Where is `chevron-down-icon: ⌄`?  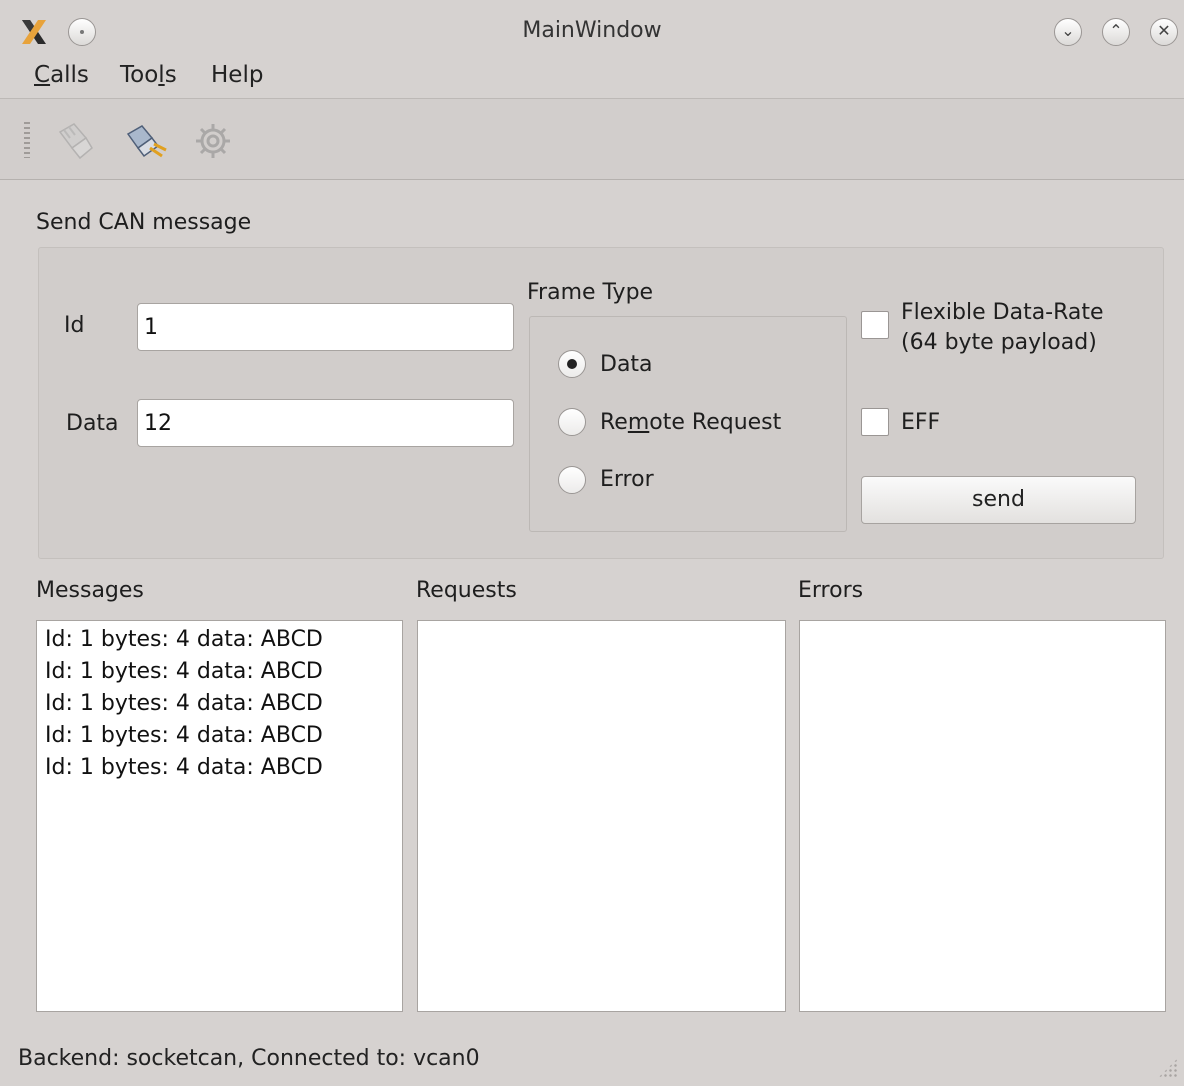
chevron-down-icon: ⌄ is located at coordinates (1068, 30).